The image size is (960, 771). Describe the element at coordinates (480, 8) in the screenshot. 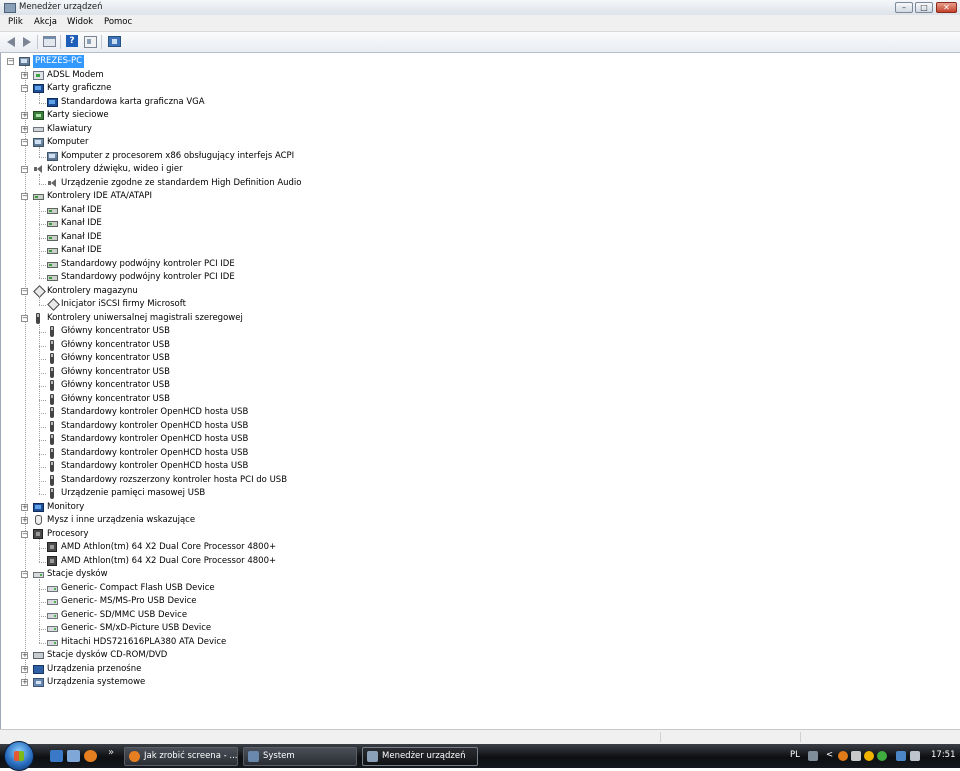

I see `title-bar: Menedżer urządzeń – □ ✕` at that location.